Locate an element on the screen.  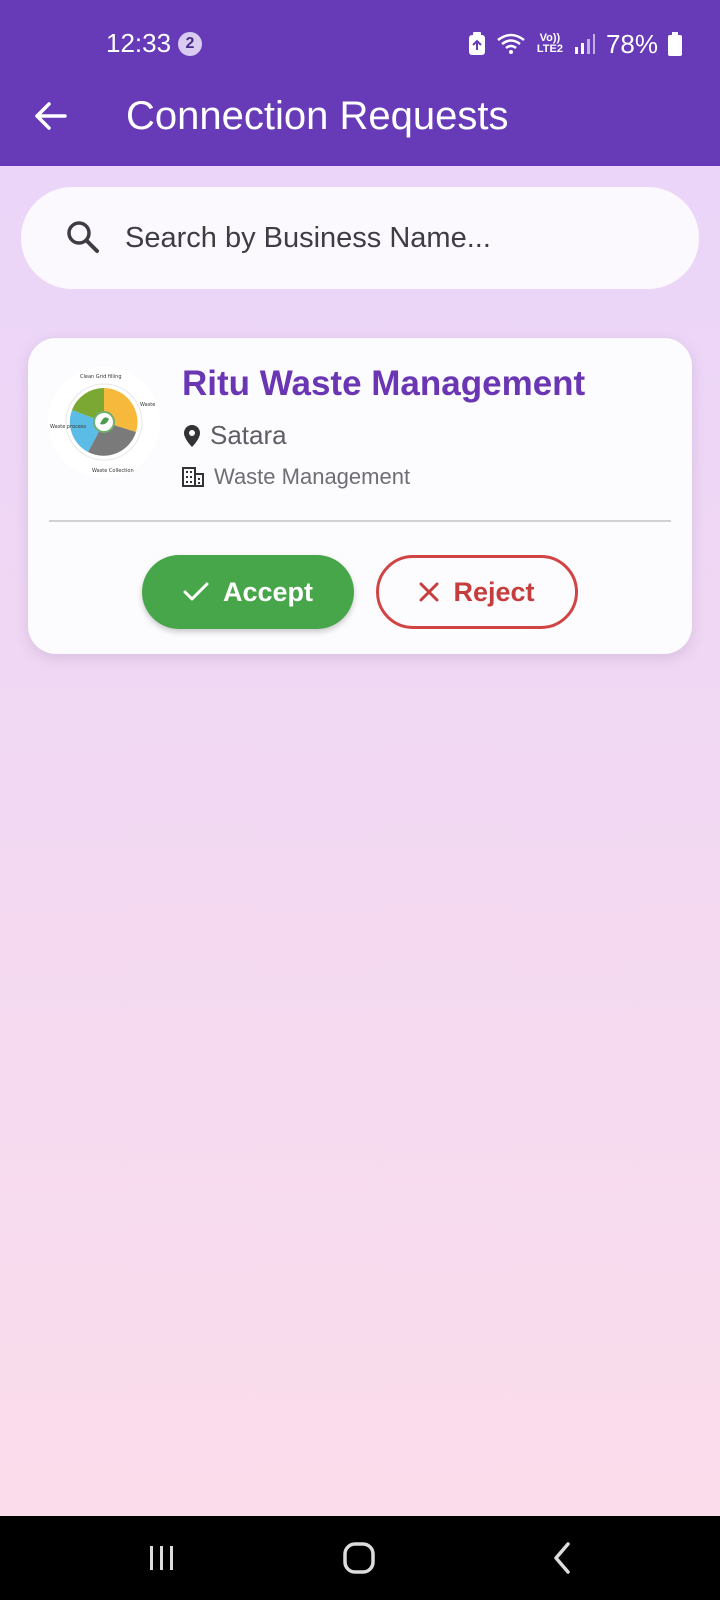
logo-label: Waste Collection is located at coordinates (113, 471).